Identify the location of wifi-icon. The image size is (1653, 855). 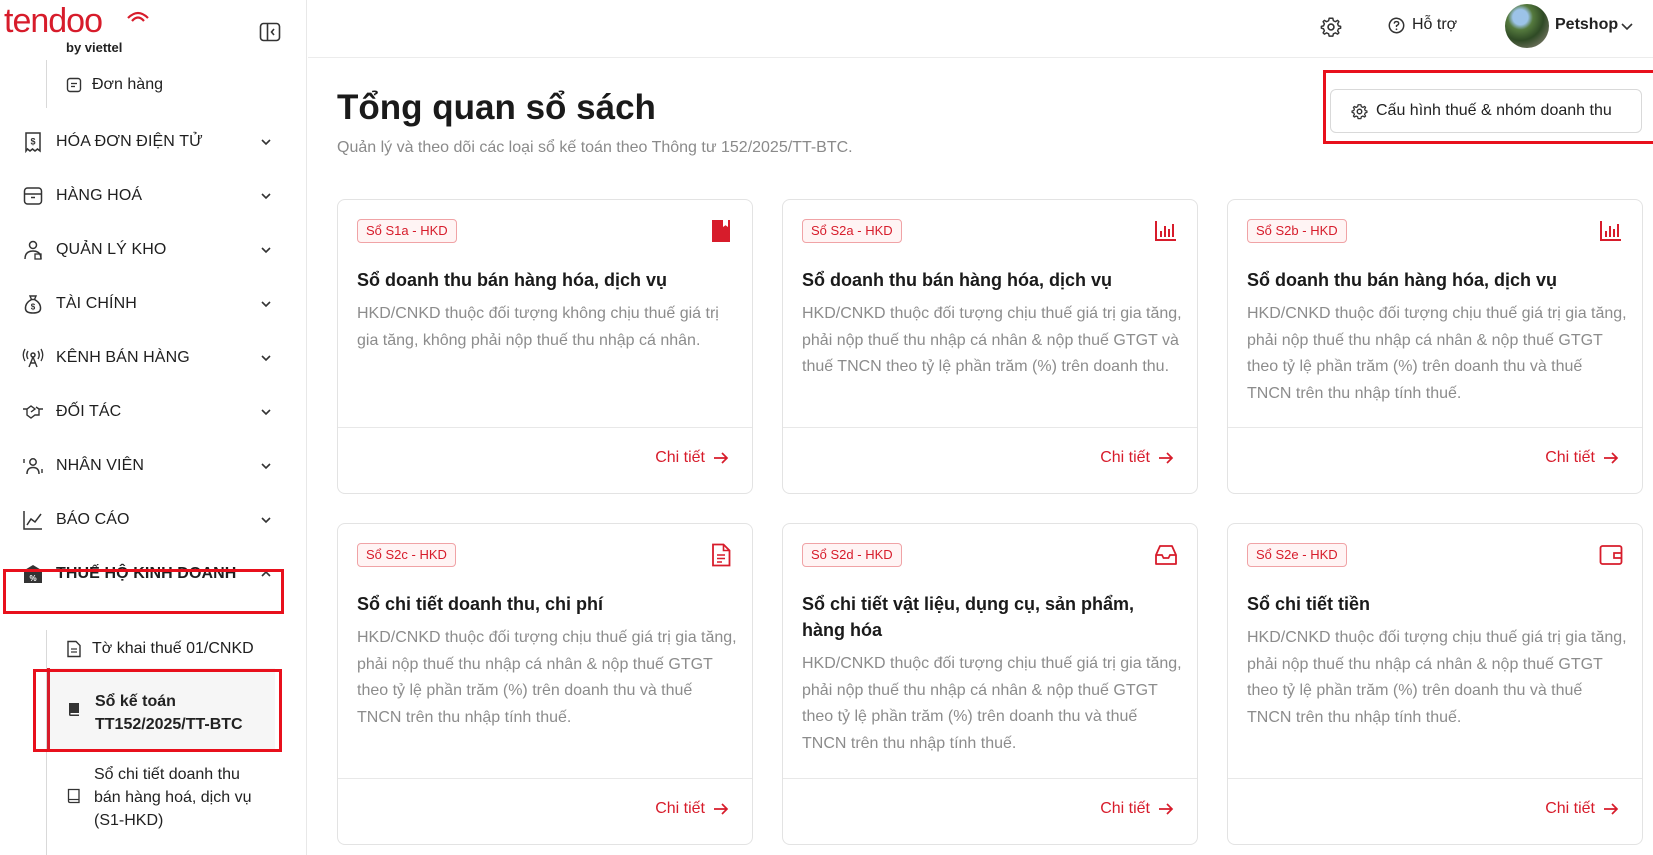
(138, 16).